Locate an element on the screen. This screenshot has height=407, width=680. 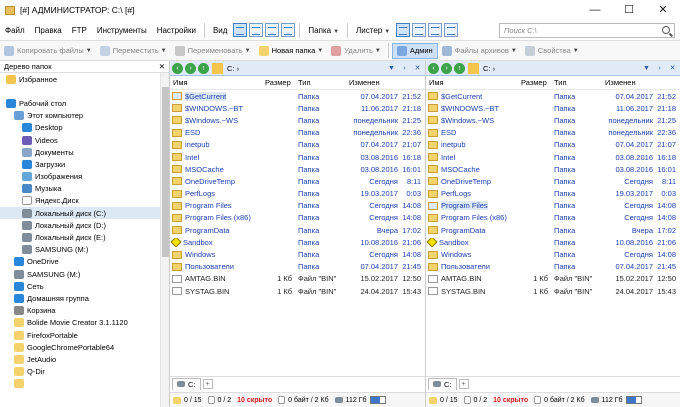
tree-item: Локальный диск (E:) is located at coordinates (84, 237).